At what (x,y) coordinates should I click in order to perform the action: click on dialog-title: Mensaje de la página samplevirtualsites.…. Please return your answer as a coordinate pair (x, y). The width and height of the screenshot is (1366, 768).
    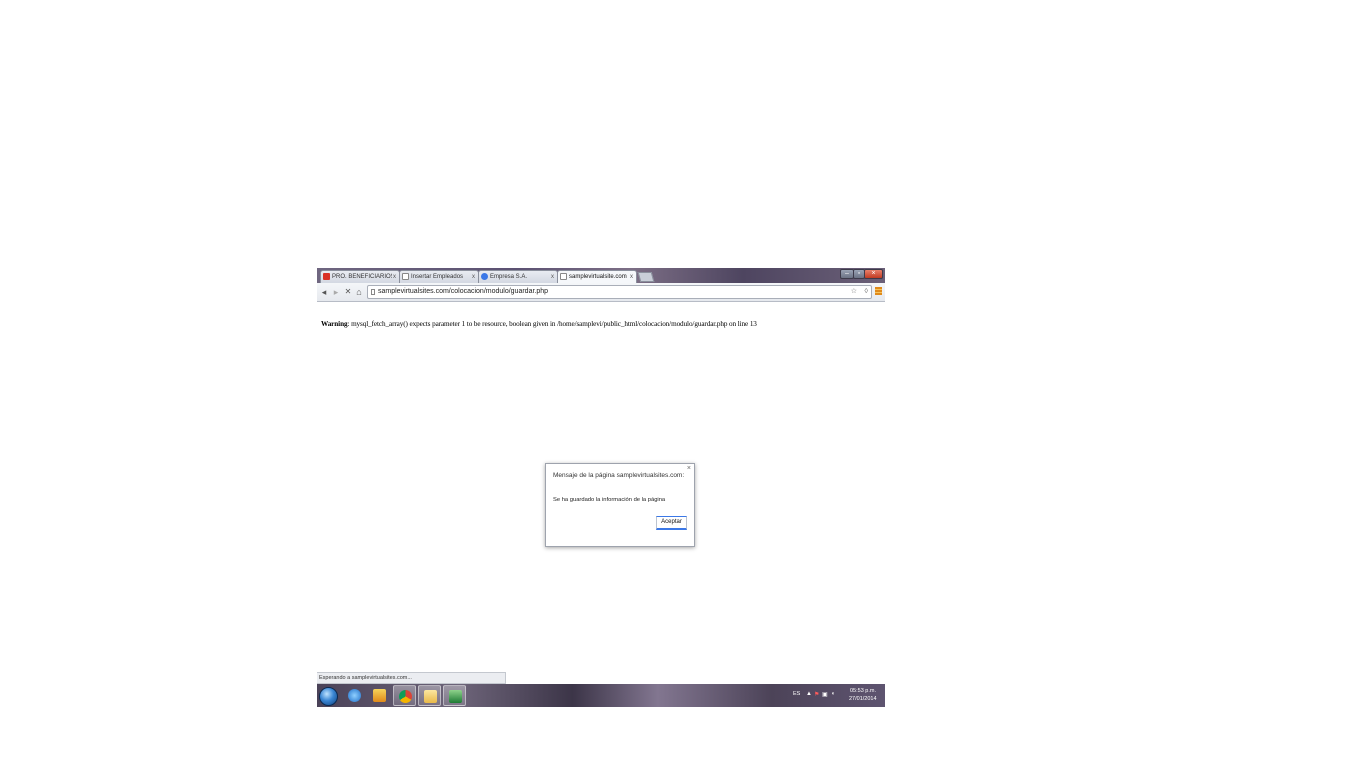
    Looking at the image, I should click on (619, 475).